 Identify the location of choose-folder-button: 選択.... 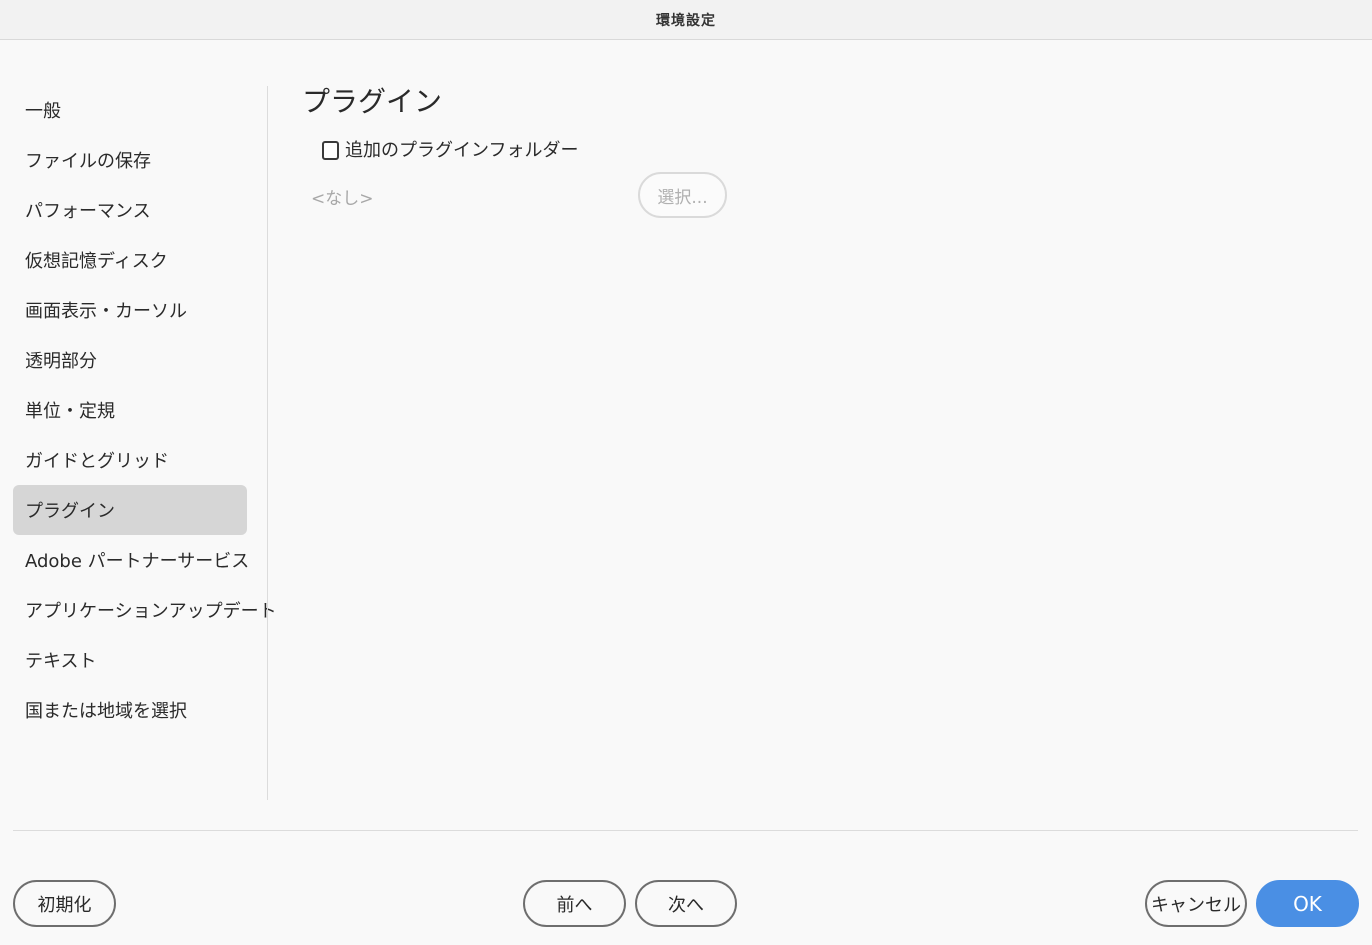
(682, 195).